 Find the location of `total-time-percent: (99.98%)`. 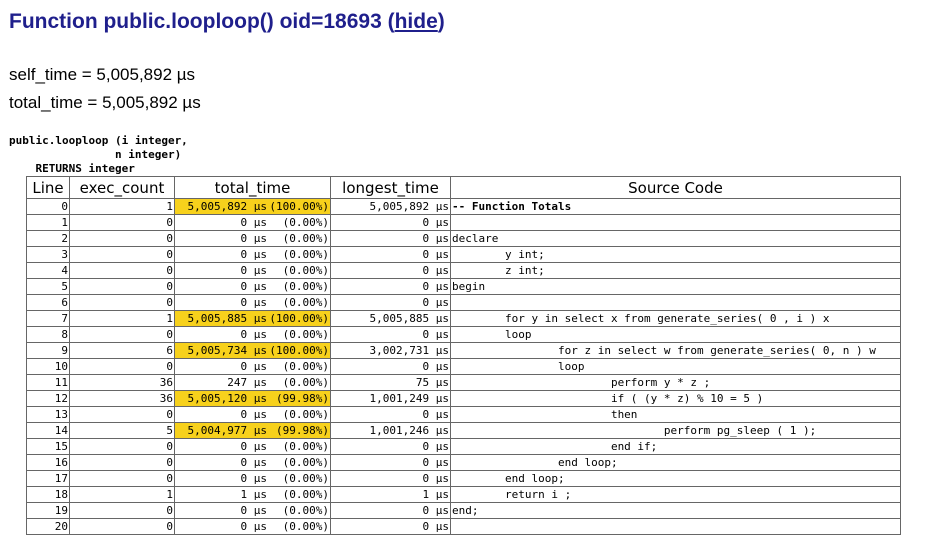

total-time-percent: (99.98%) is located at coordinates (302, 398).